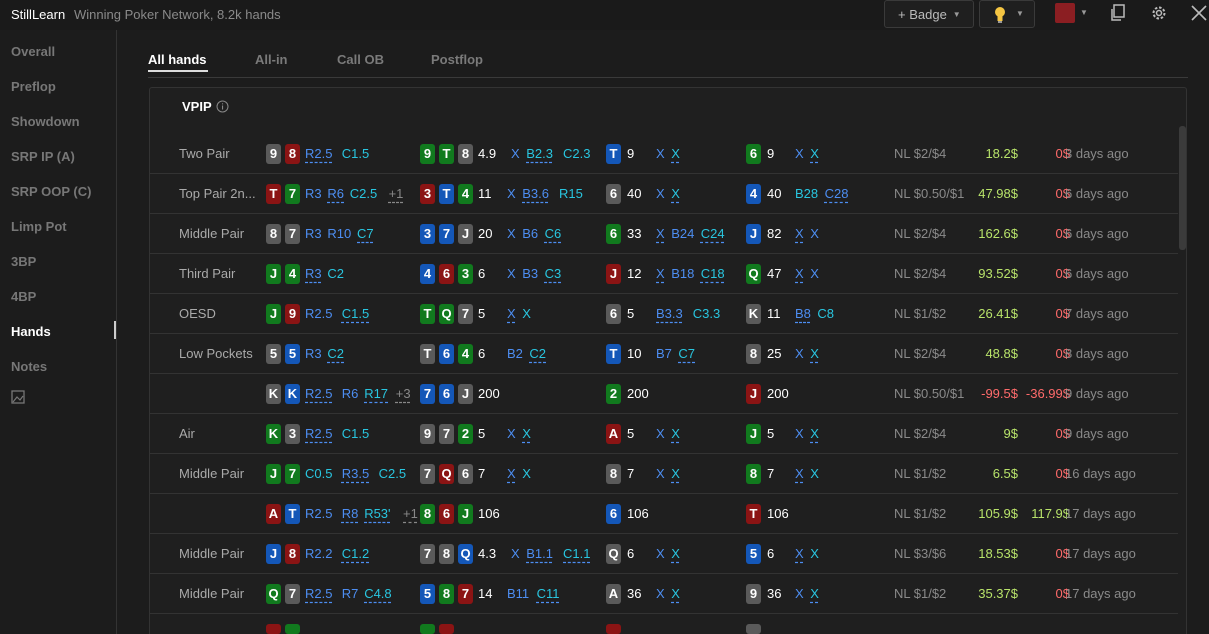 This screenshot has width=1209, height=634. I want to click on action-label: C3.3, so click(706, 313).